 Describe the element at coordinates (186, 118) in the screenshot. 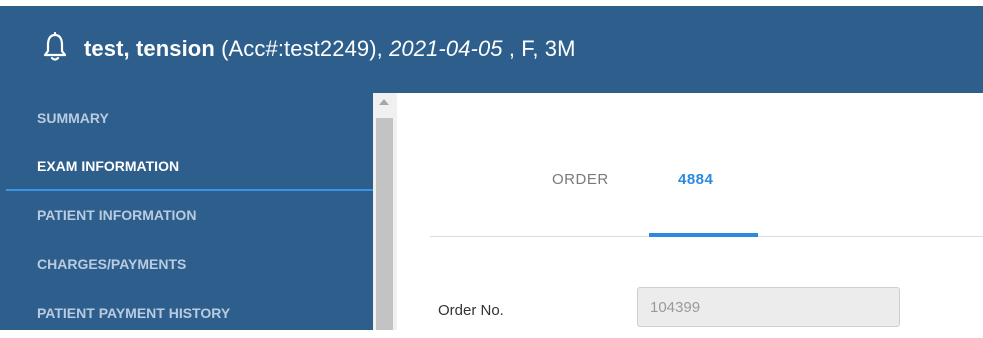

I see `sidebar-item-summary: SUMMARY` at that location.